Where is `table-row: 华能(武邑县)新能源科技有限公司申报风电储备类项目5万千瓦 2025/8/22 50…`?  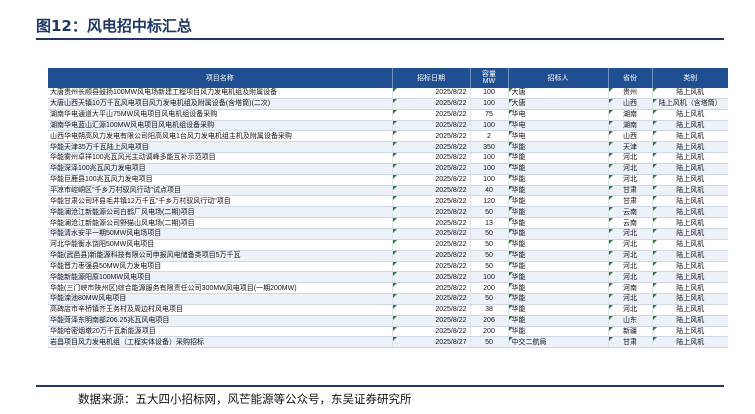
table-row: 华能(武邑县)新能源科技有限公司申报风电储备类项目5万千瓦 2025/8/22 50… is located at coordinates (388, 256).